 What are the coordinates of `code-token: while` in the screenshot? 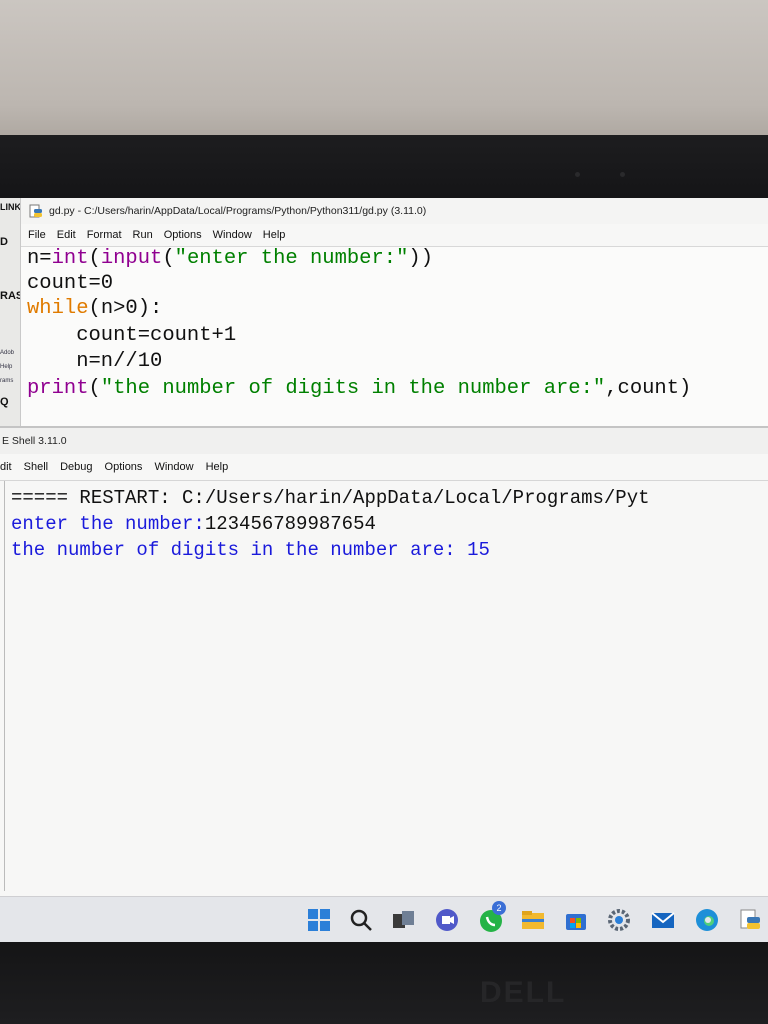 It's located at (58, 308).